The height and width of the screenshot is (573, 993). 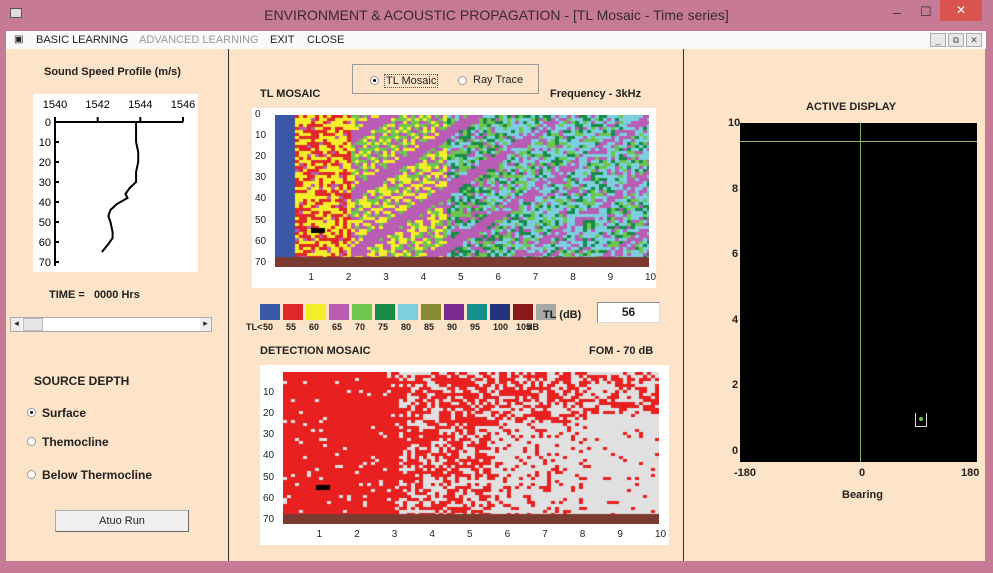 What do you see at coordinates (406, 327) in the screenshot?
I see `legend-level: 80` at bounding box center [406, 327].